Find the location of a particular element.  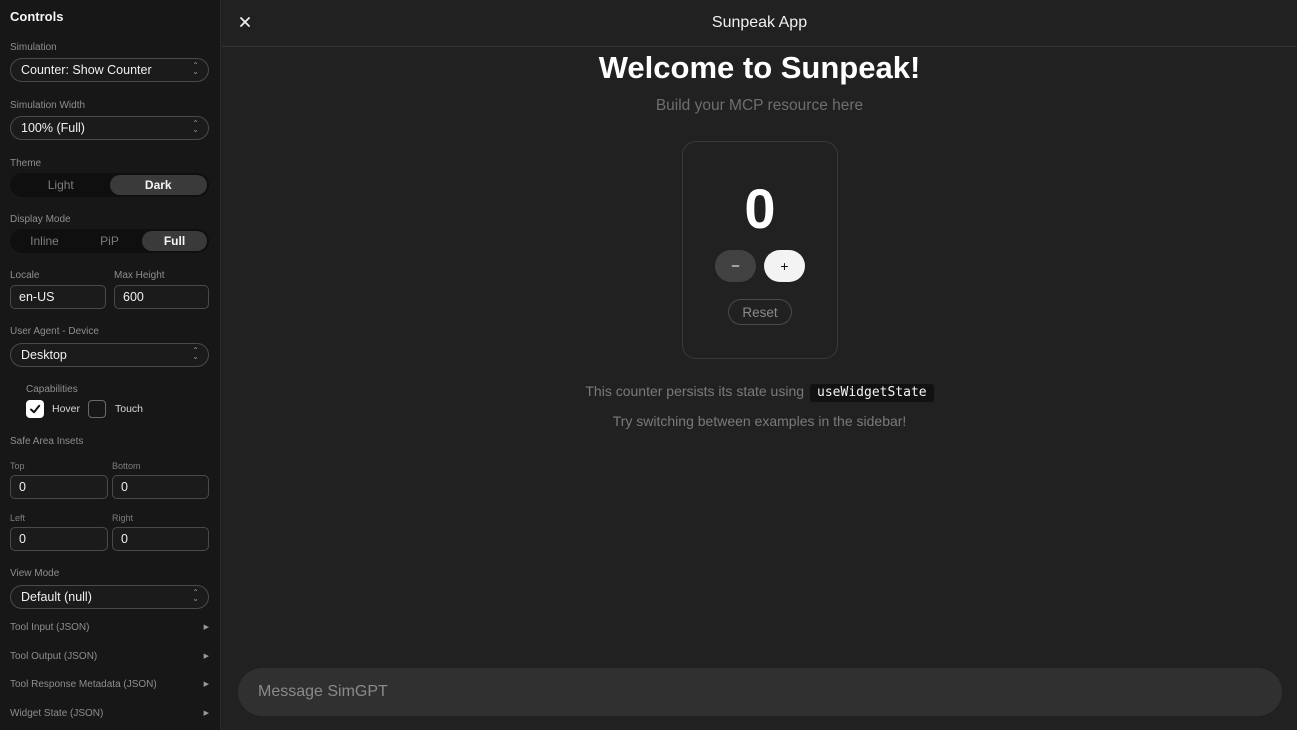

view-mode-select: Default (null) ⌃ ⌄ is located at coordinates (109, 597).